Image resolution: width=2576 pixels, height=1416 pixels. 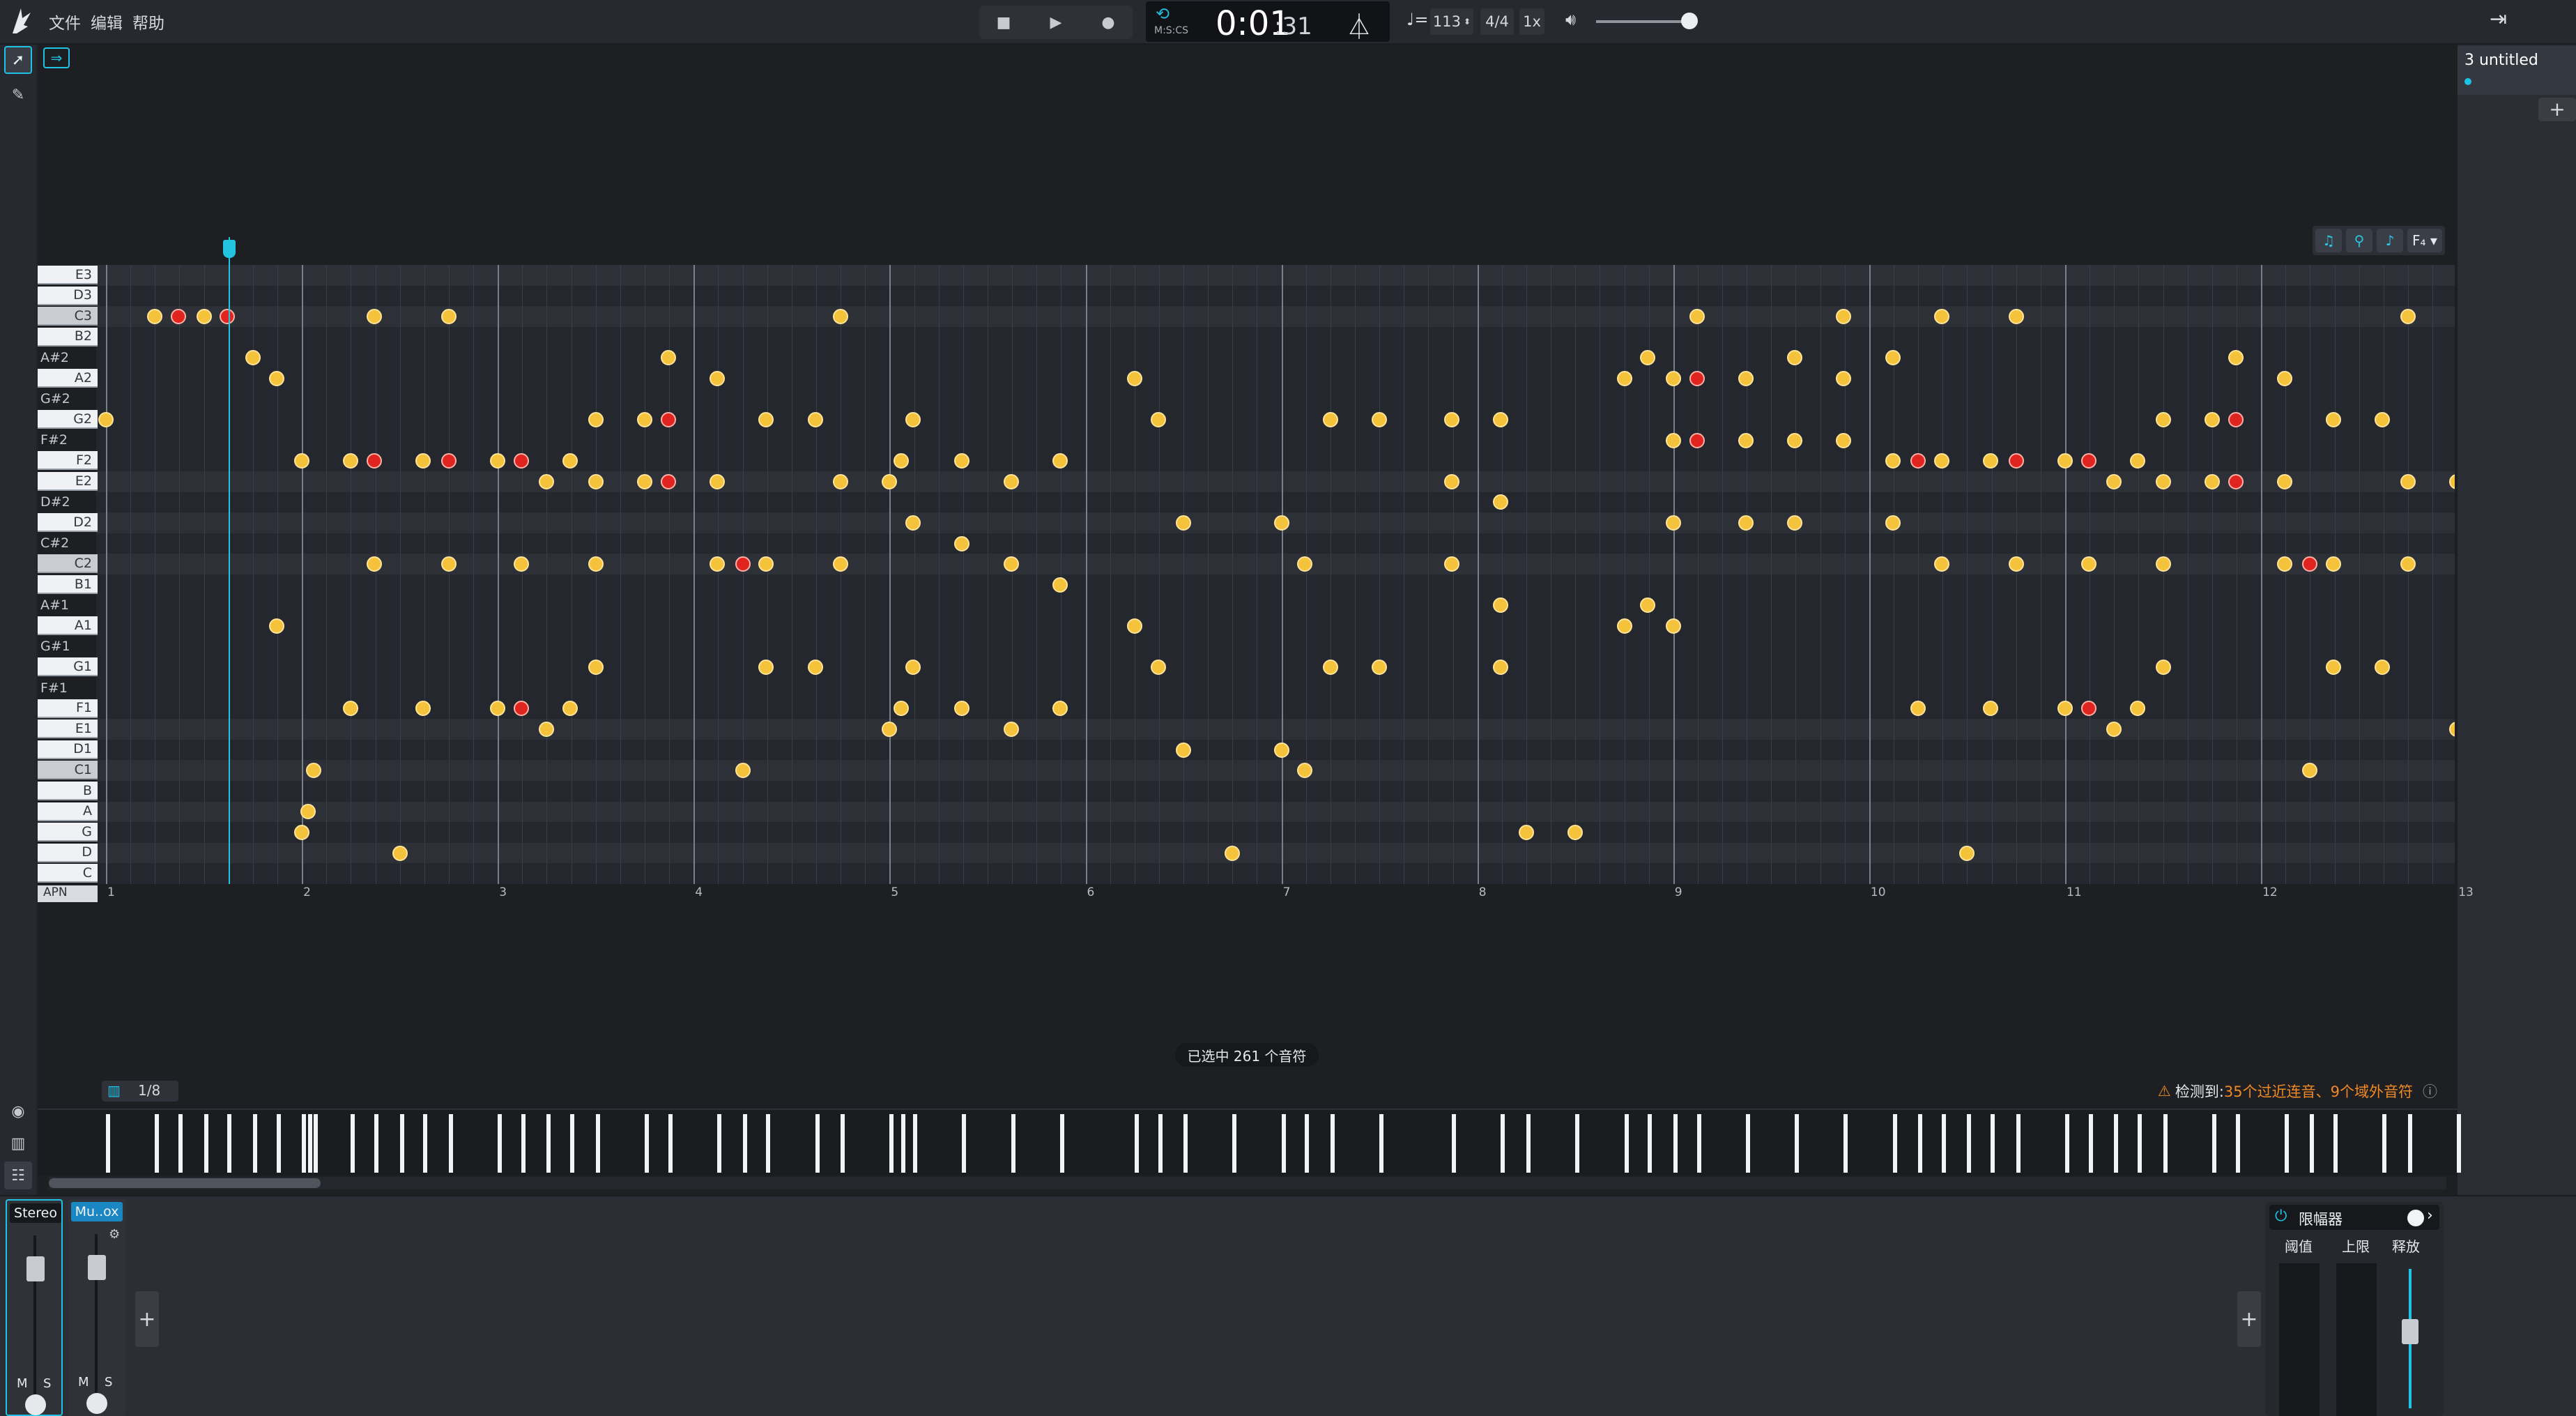 What do you see at coordinates (35, 1404) in the screenshot?
I see `pan-knob` at bounding box center [35, 1404].